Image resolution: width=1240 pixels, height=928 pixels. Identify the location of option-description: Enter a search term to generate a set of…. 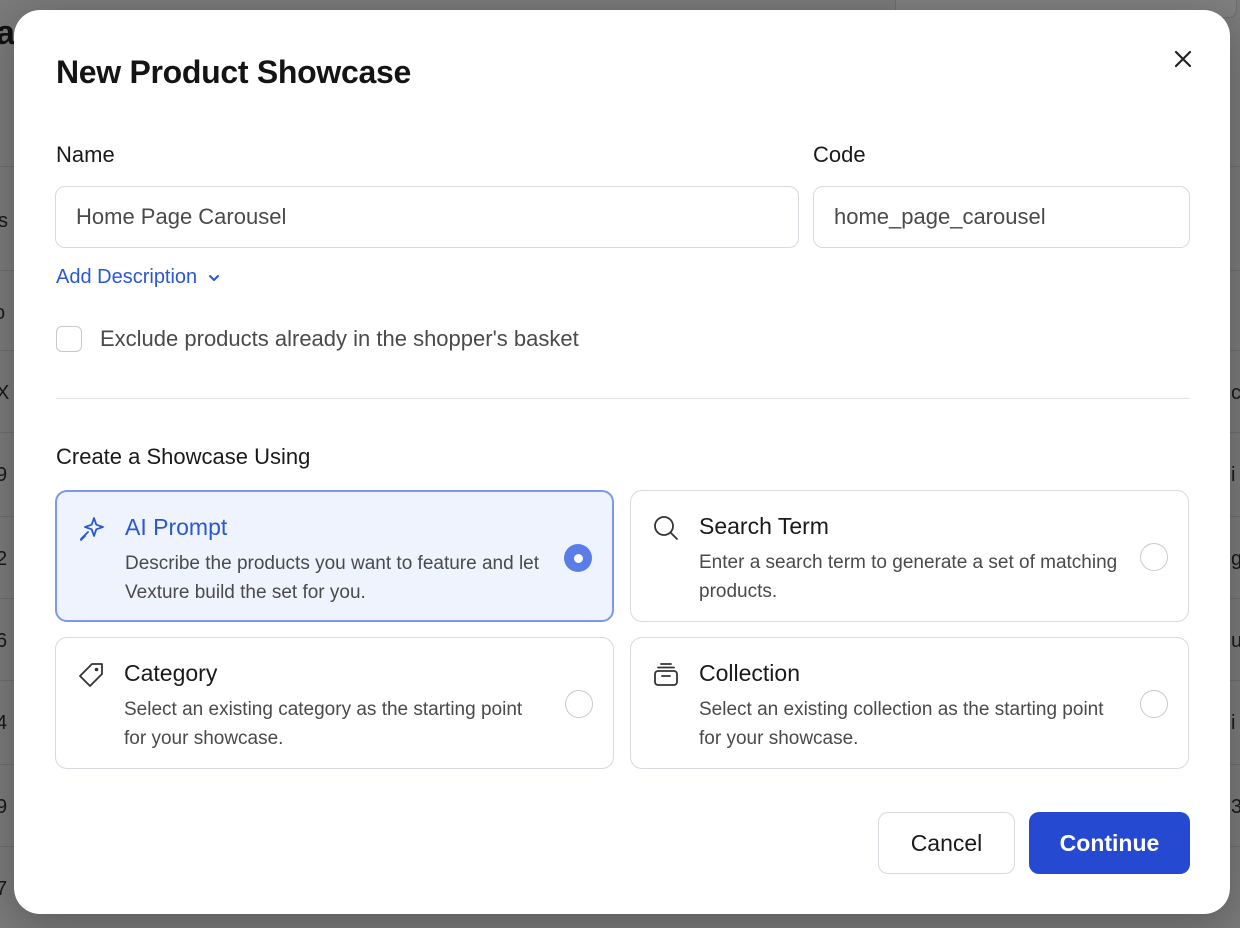
(908, 577).